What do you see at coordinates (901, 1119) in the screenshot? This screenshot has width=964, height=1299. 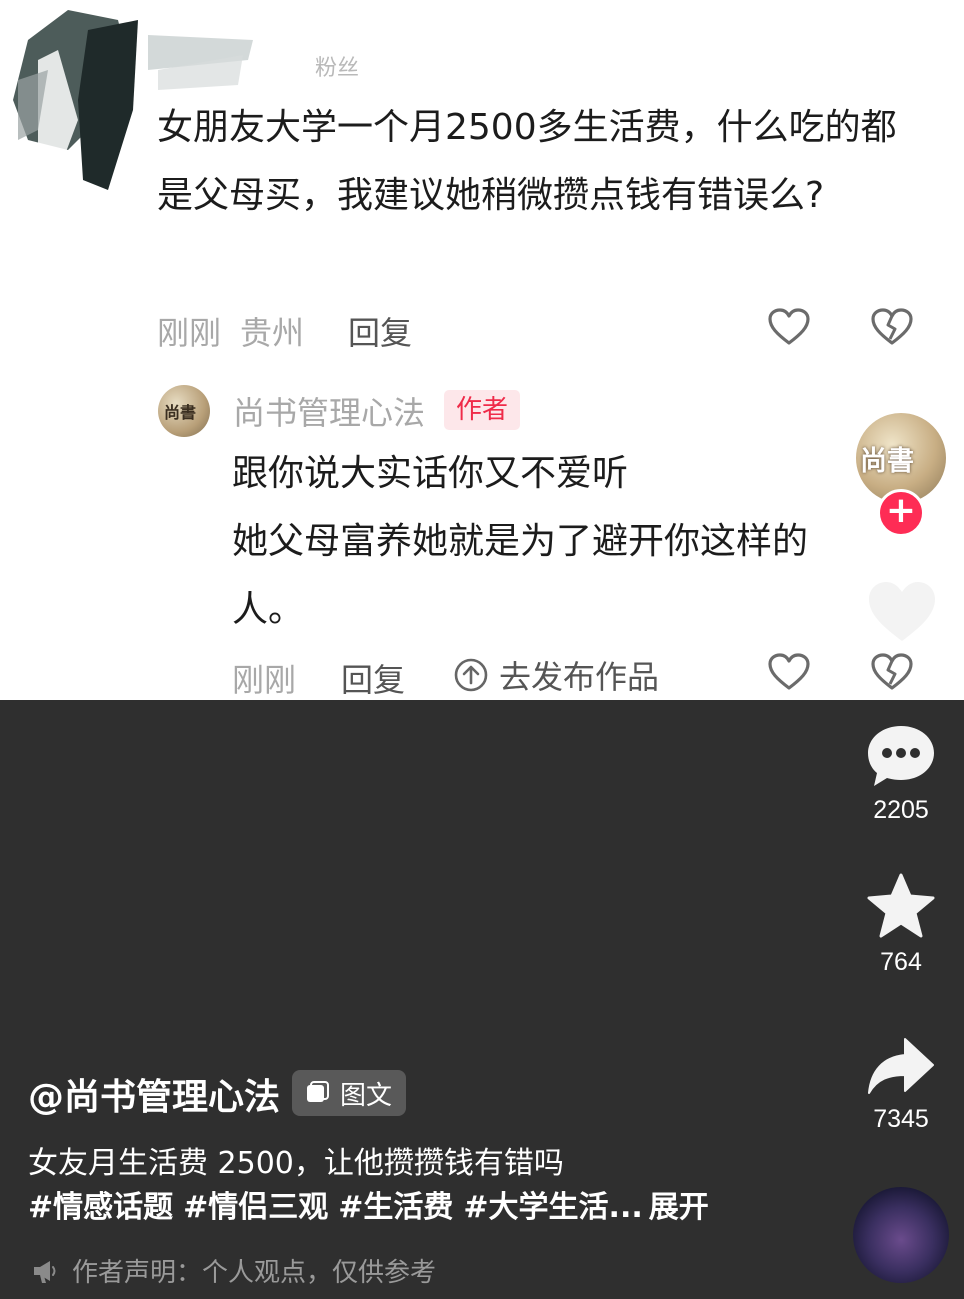 I see `share-count: 7345` at bounding box center [901, 1119].